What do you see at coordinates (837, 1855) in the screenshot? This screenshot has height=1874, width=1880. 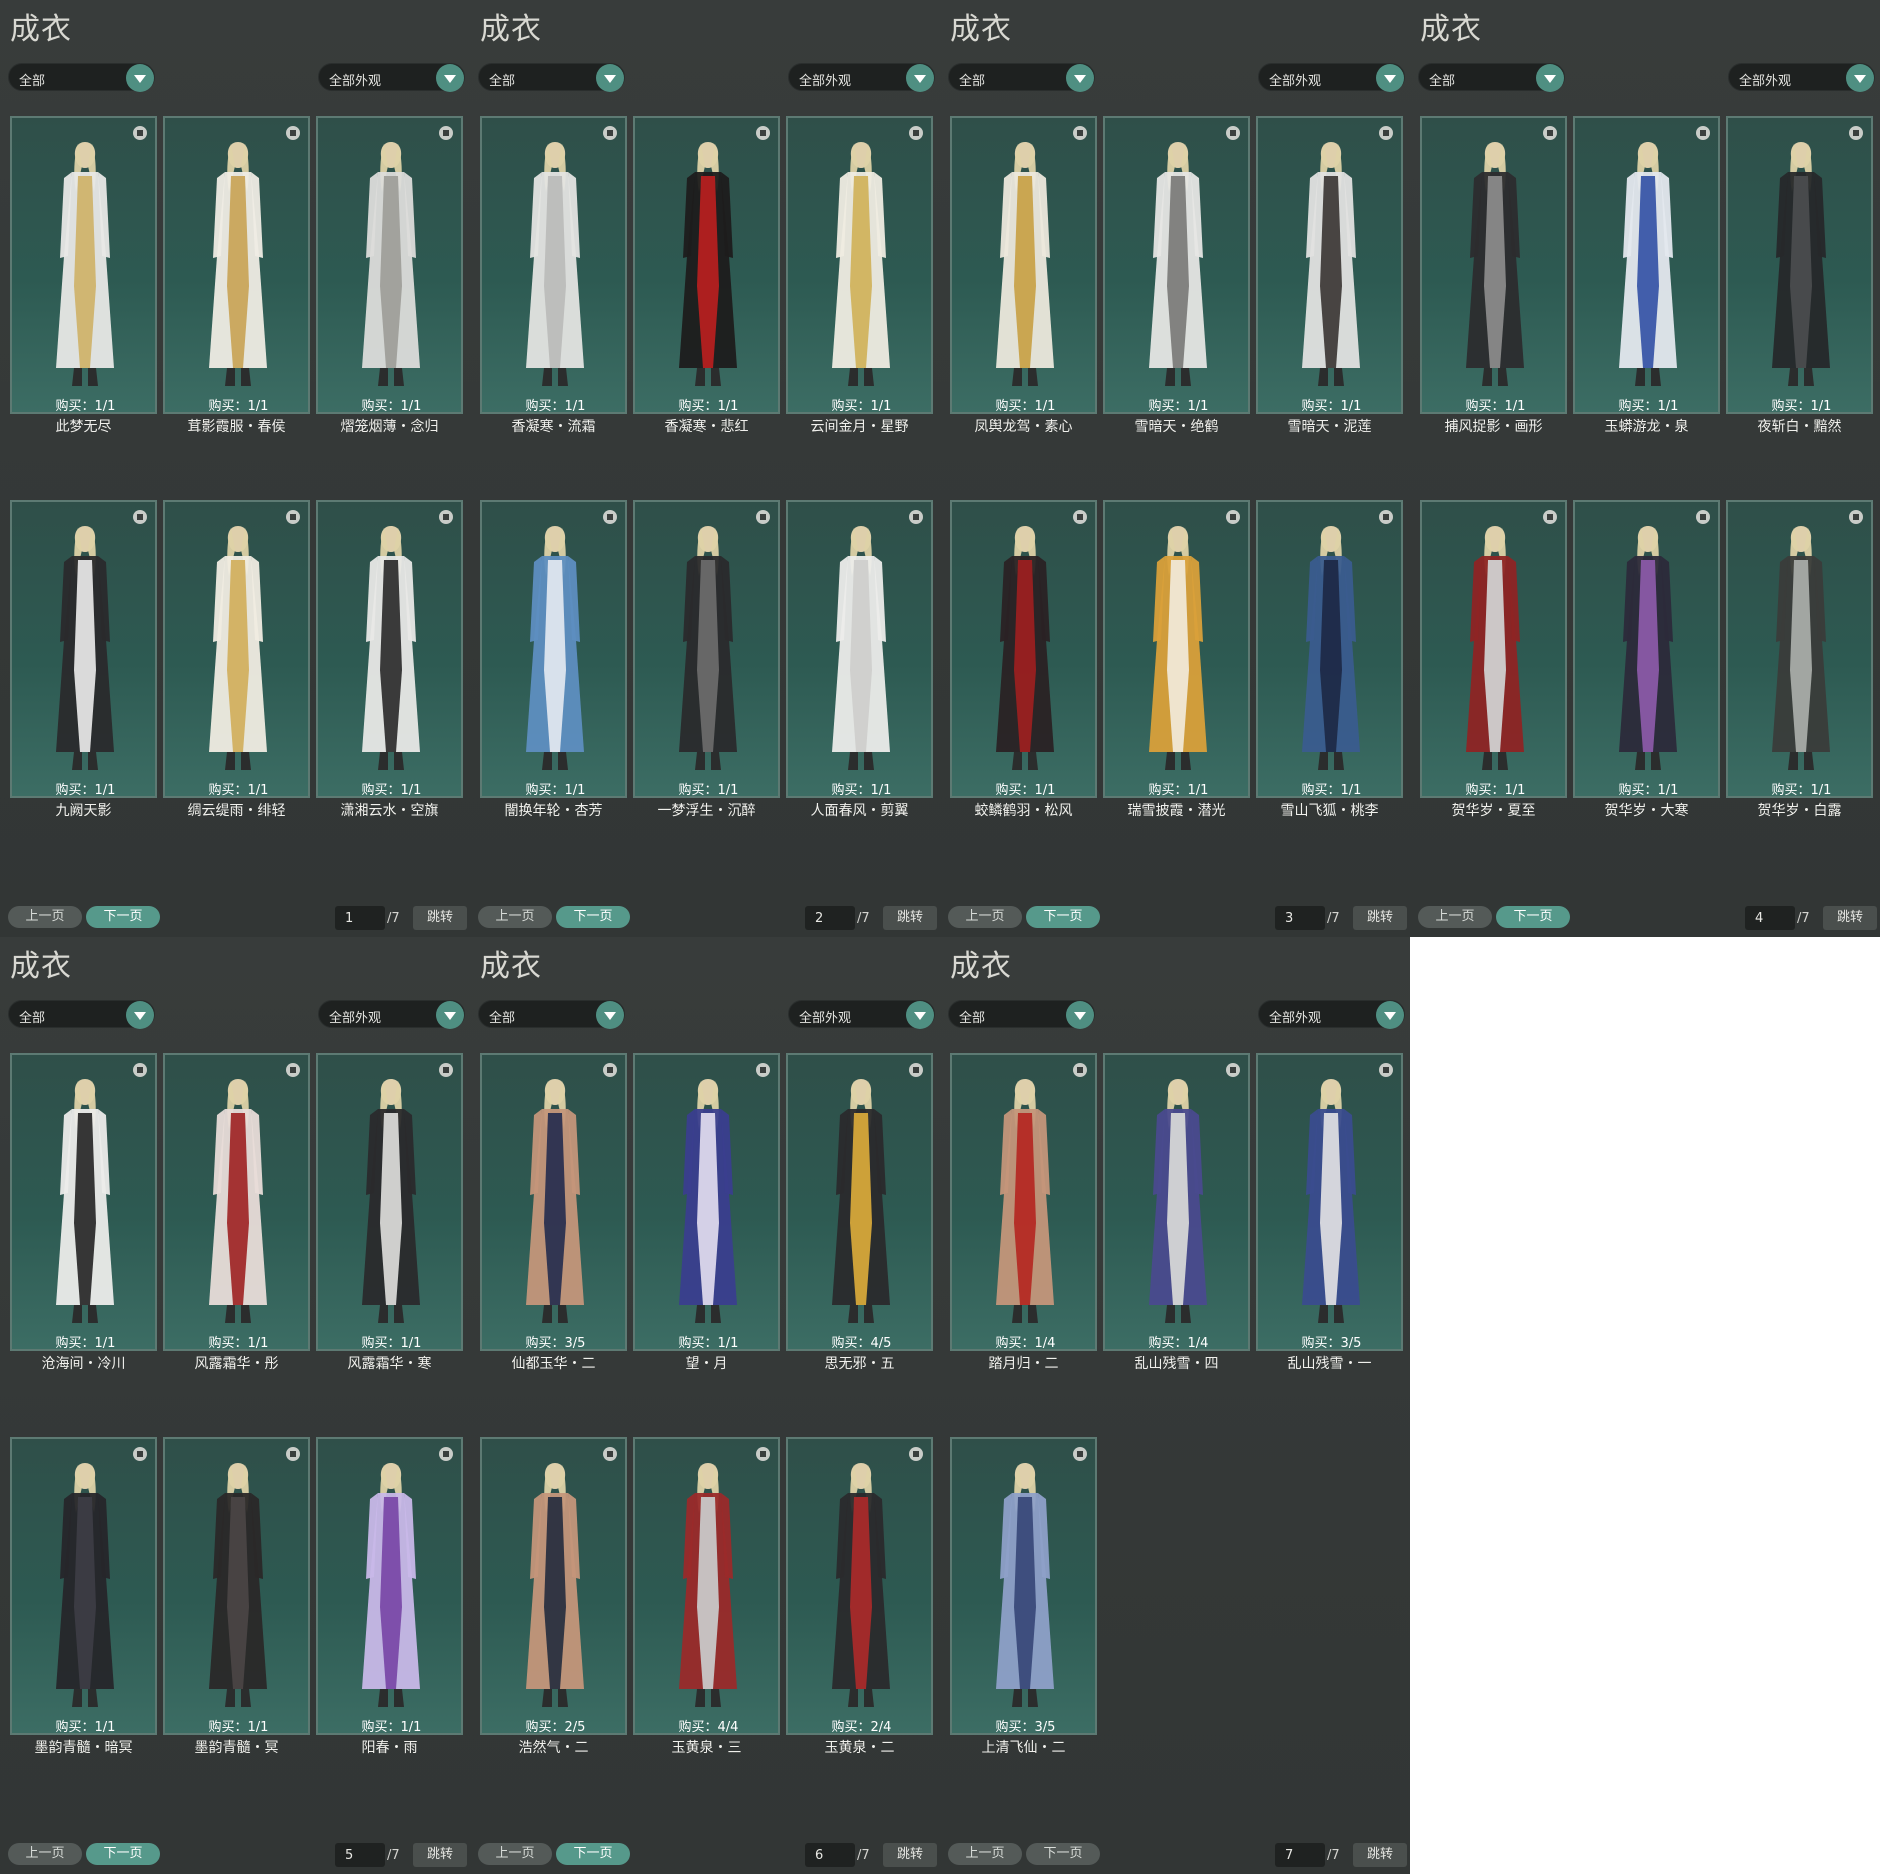 I see `page-number-input: 6/7` at bounding box center [837, 1855].